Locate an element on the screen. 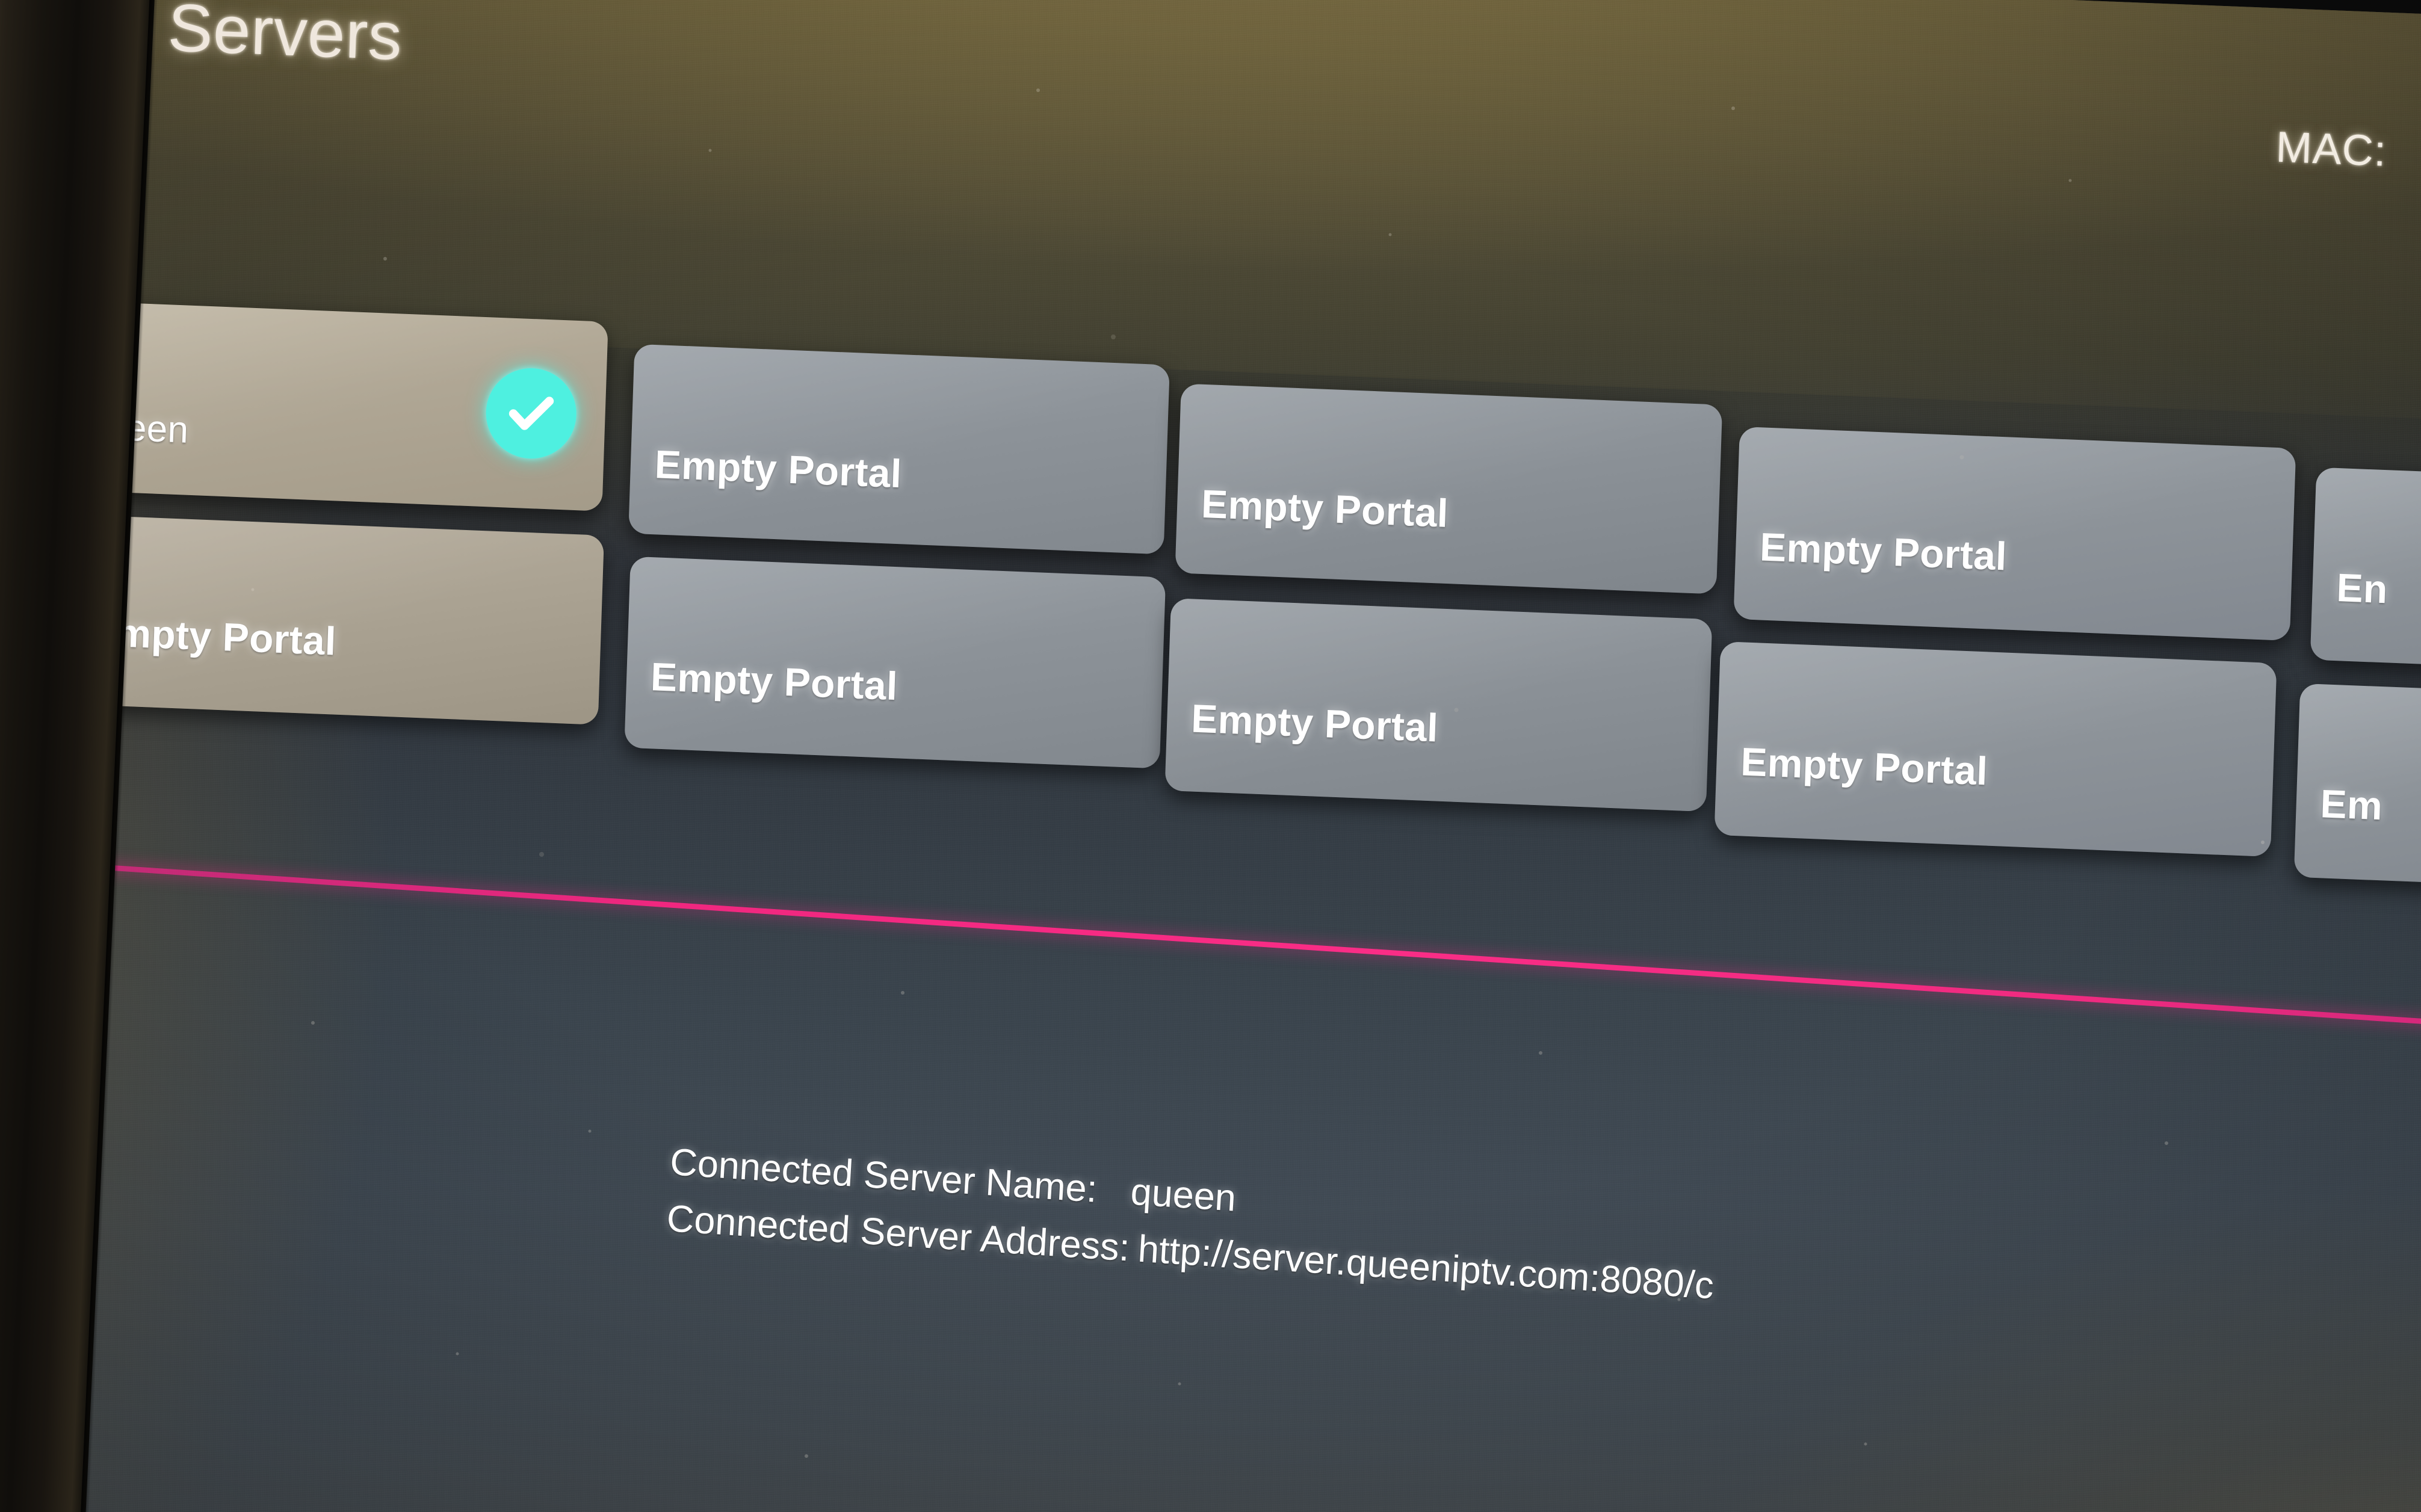  server-tile-label: En is located at coordinates (2362, 588).